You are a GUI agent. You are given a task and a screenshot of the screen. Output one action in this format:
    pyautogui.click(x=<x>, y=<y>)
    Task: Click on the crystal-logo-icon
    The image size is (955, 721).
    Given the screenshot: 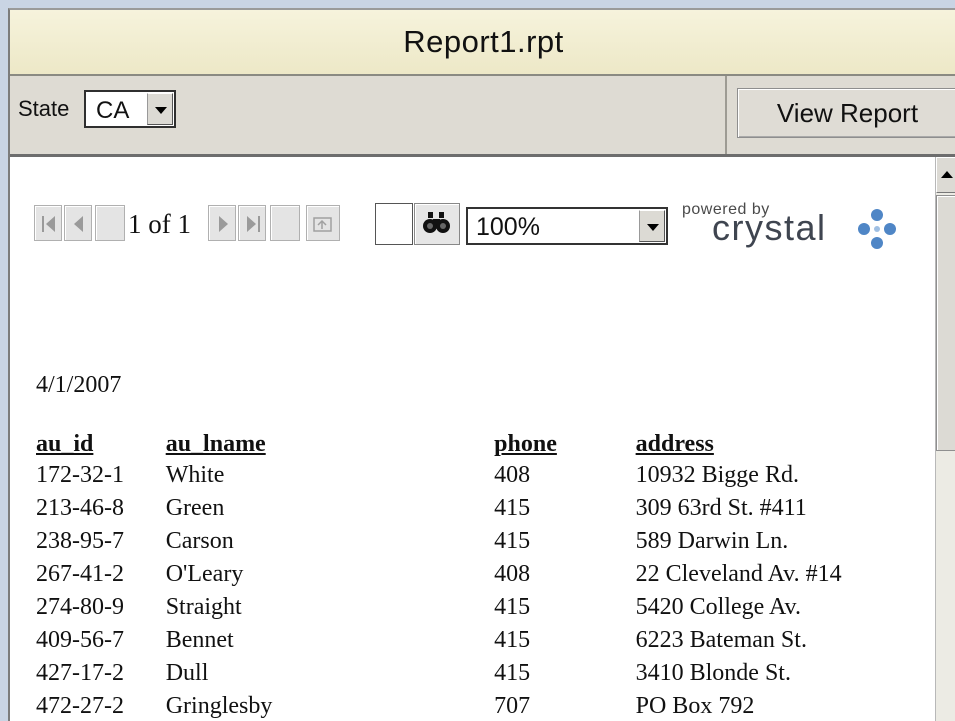 What is the action you would take?
    pyautogui.click(x=877, y=229)
    